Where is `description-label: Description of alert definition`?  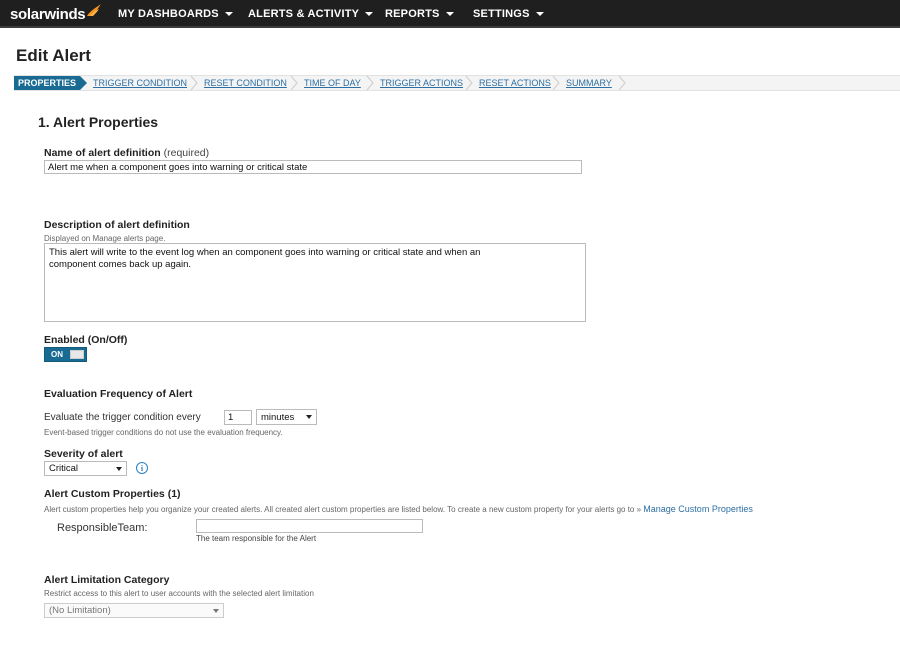 description-label: Description of alert definition is located at coordinates (117, 225).